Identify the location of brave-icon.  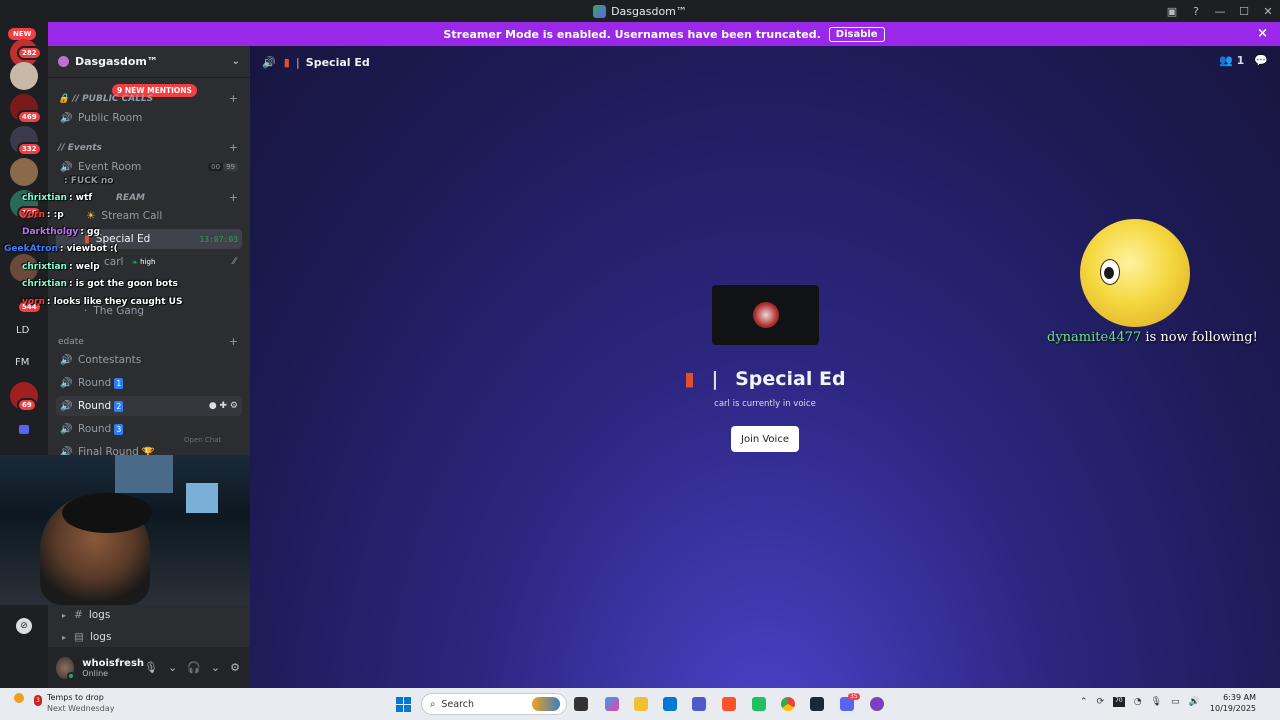
(729, 704).